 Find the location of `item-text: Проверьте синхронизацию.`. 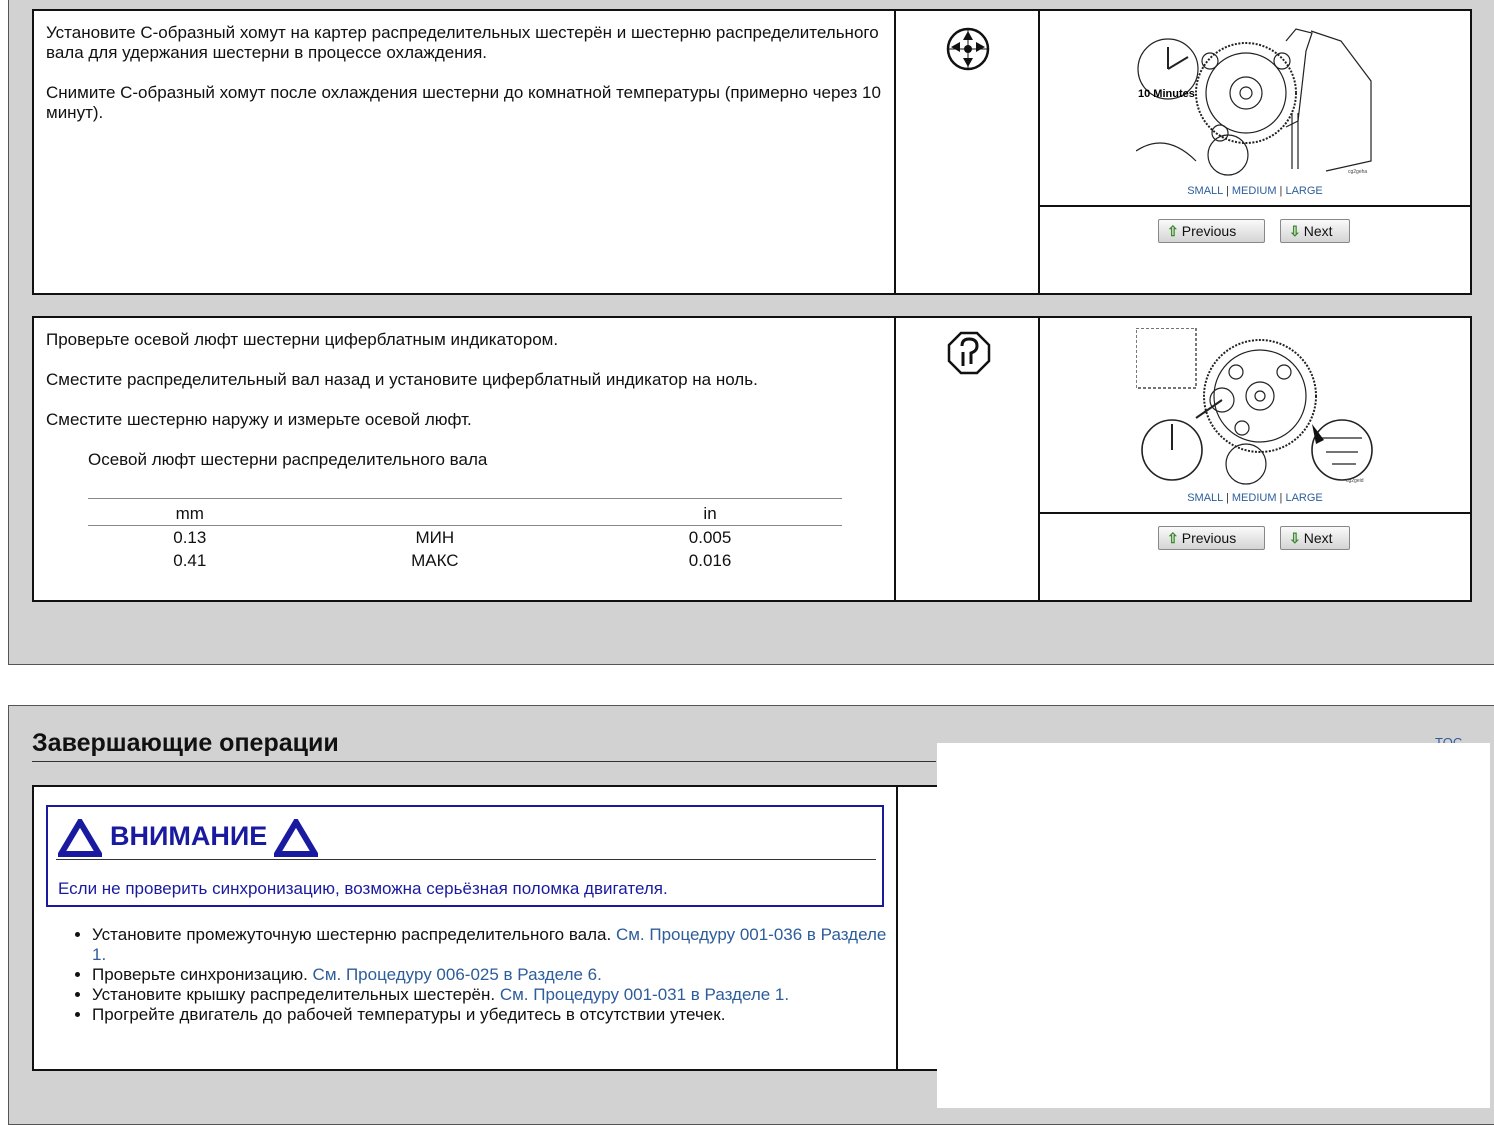

item-text: Проверьте синхронизацию. is located at coordinates (202, 974).